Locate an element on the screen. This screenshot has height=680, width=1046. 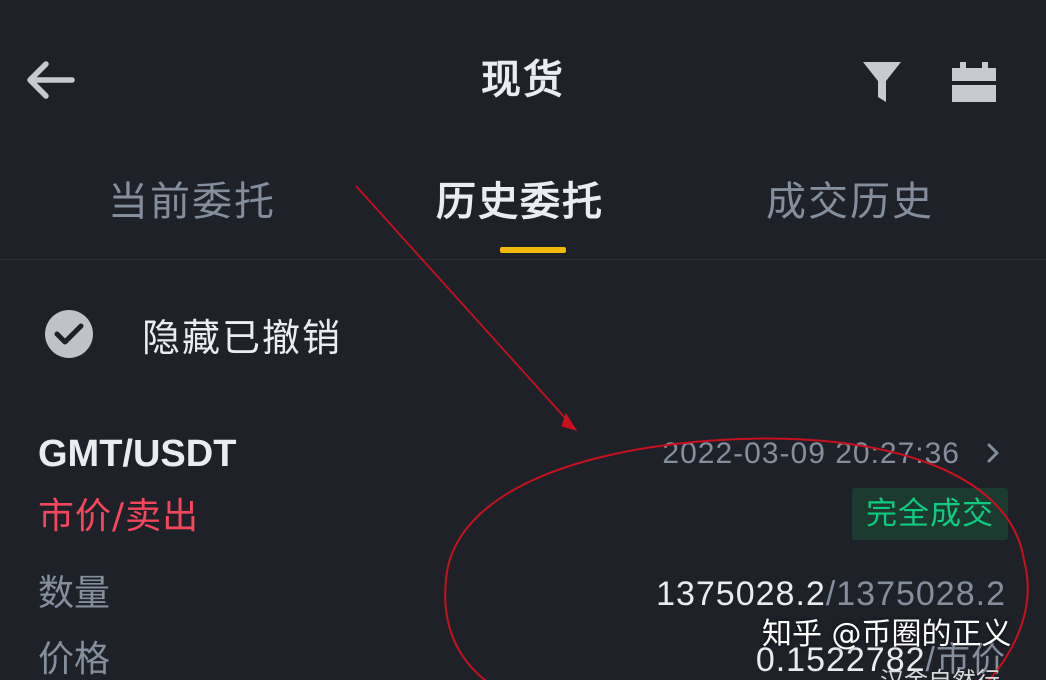
quantity-value: 1375028.2/1375028.2 is located at coordinates (831, 594).